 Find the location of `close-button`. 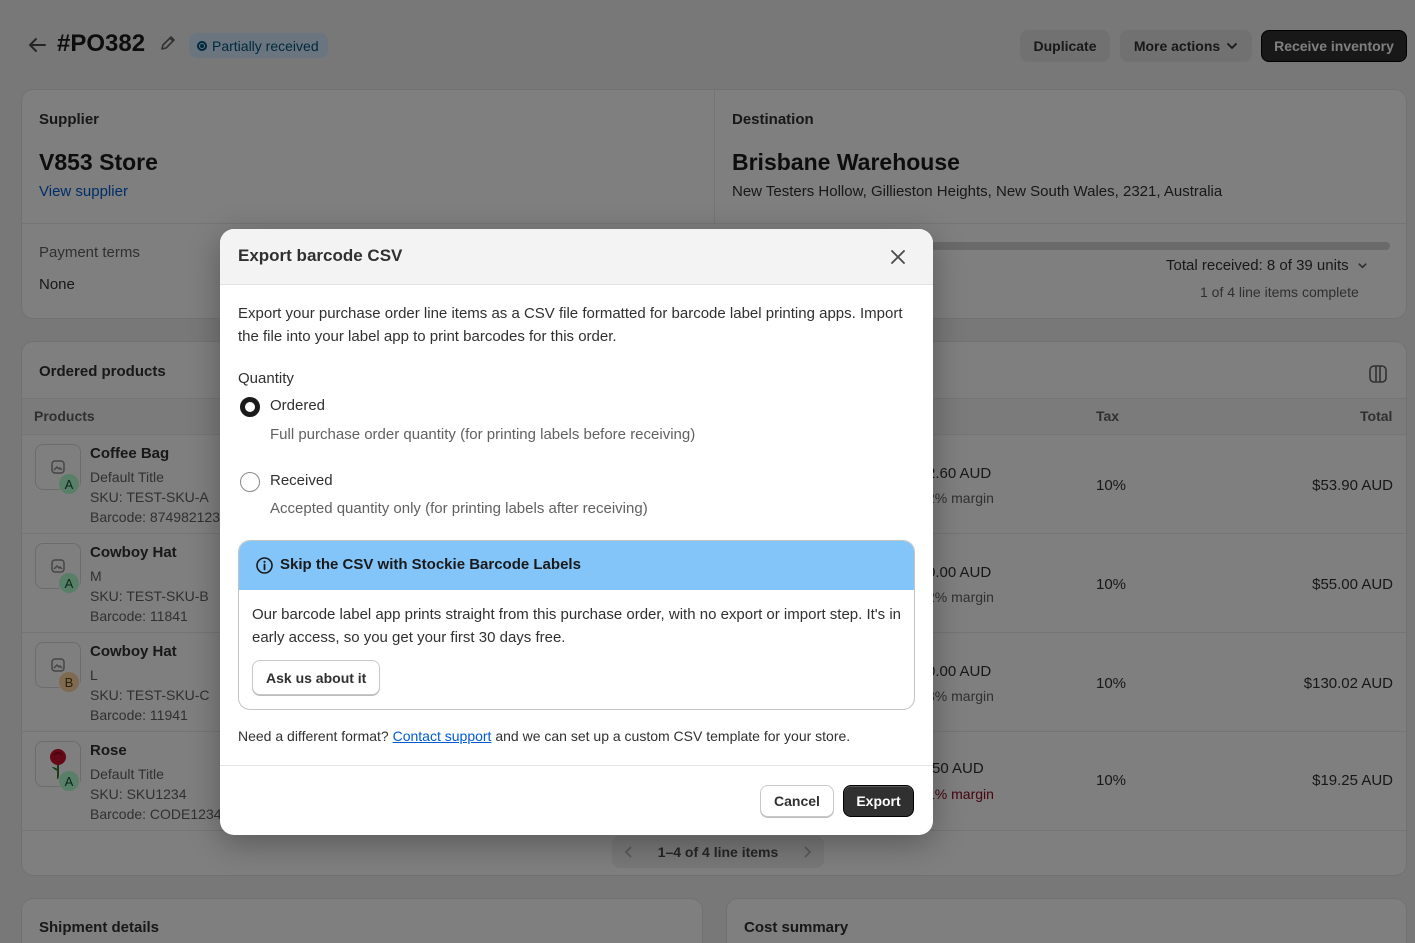

close-button is located at coordinates (898, 257).